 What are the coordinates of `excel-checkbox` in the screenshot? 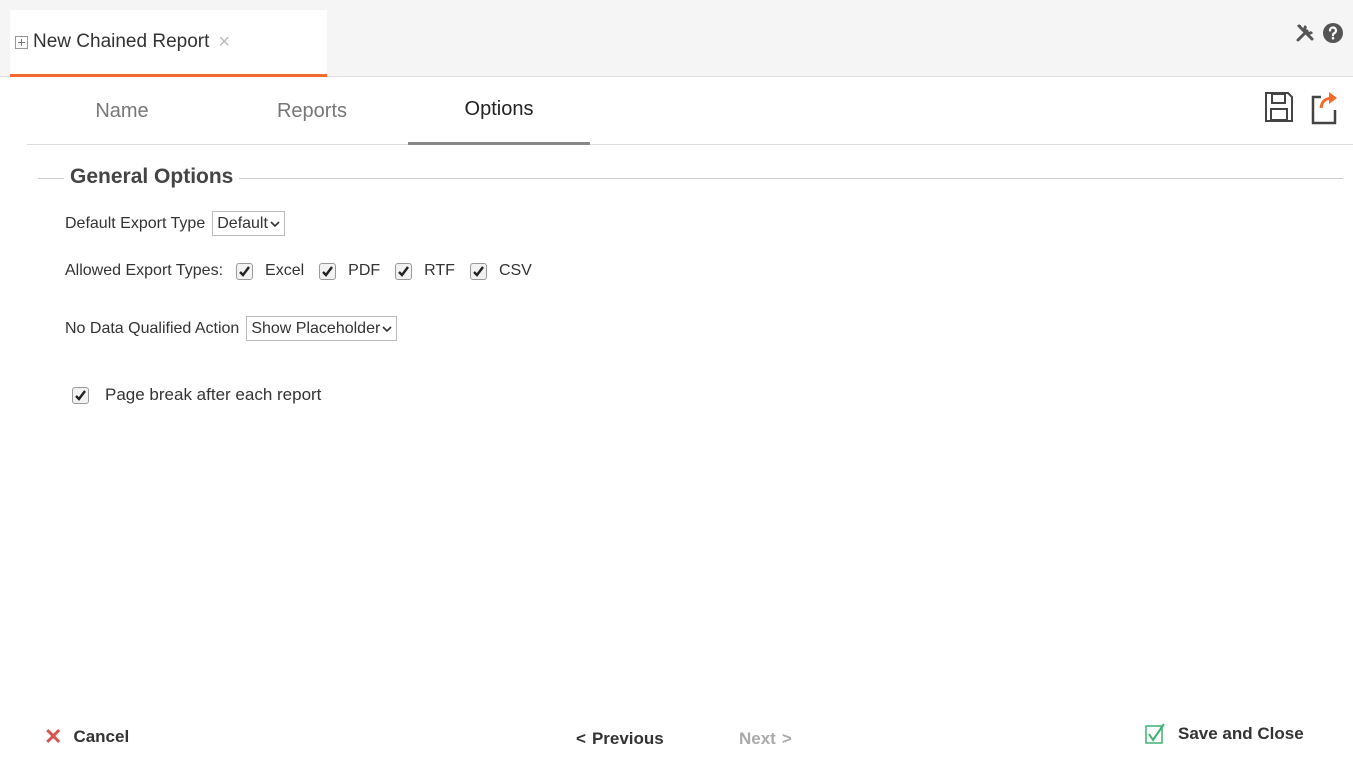 It's located at (245, 271).